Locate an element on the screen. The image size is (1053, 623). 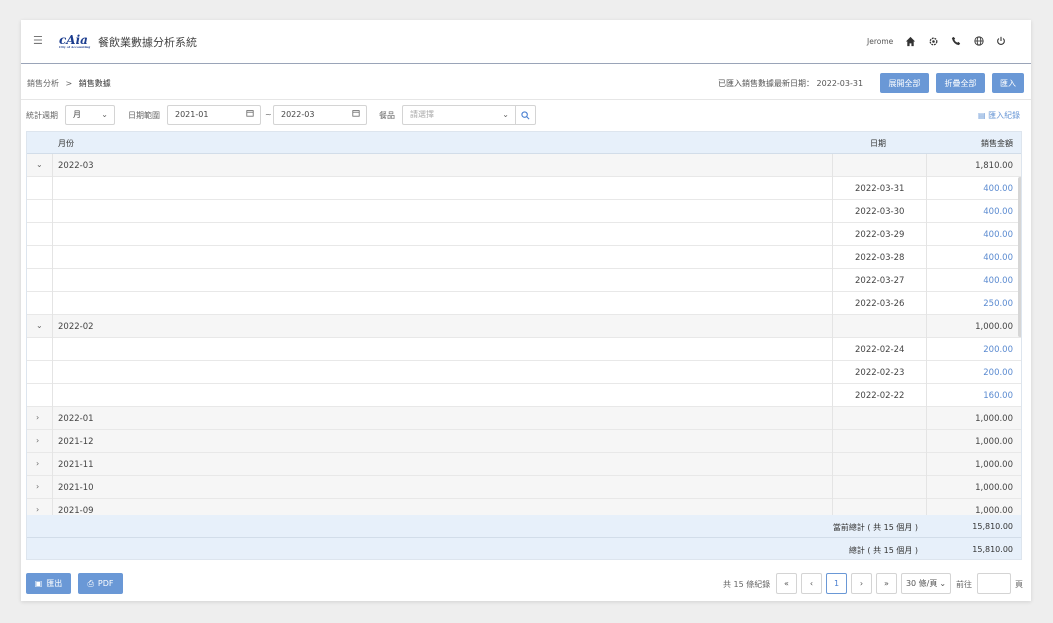
table-row: 2022-03-28 400.00 is located at coordinates (524, 257).